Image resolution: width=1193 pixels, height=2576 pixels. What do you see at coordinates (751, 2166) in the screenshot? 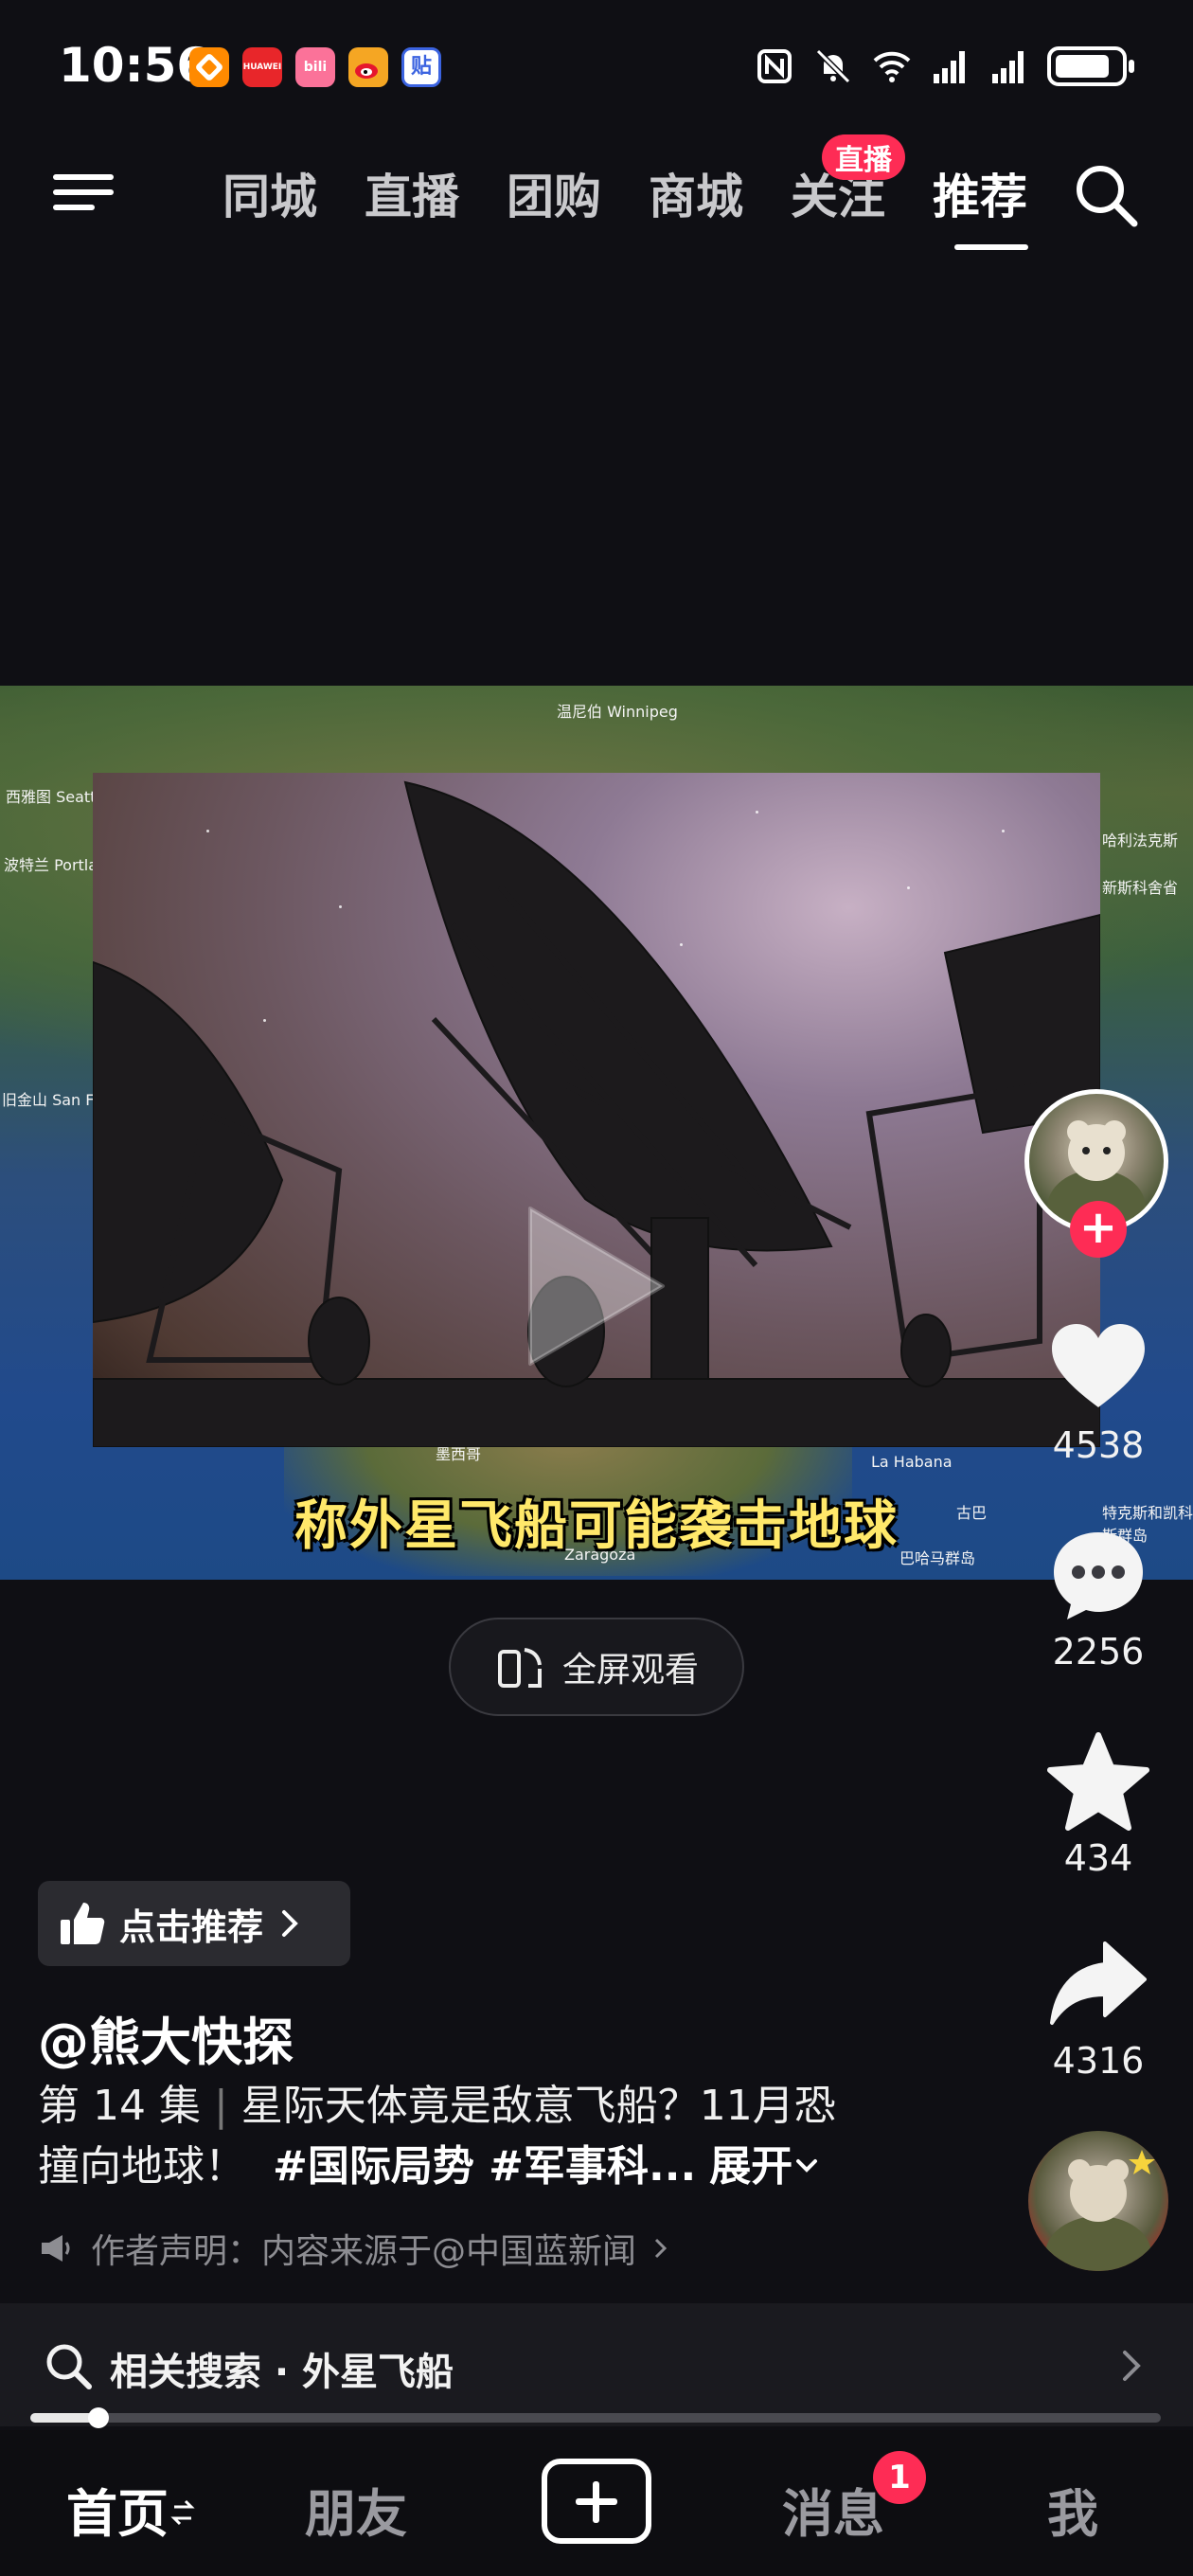
I see `expand-label: 展开` at bounding box center [751, 2166].